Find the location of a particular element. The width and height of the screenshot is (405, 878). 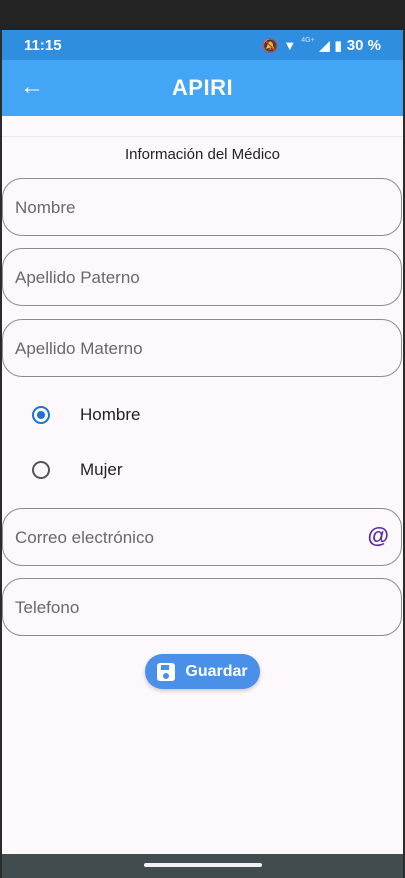

app-bar: ← APIRI is located at coordinates (202, 88).